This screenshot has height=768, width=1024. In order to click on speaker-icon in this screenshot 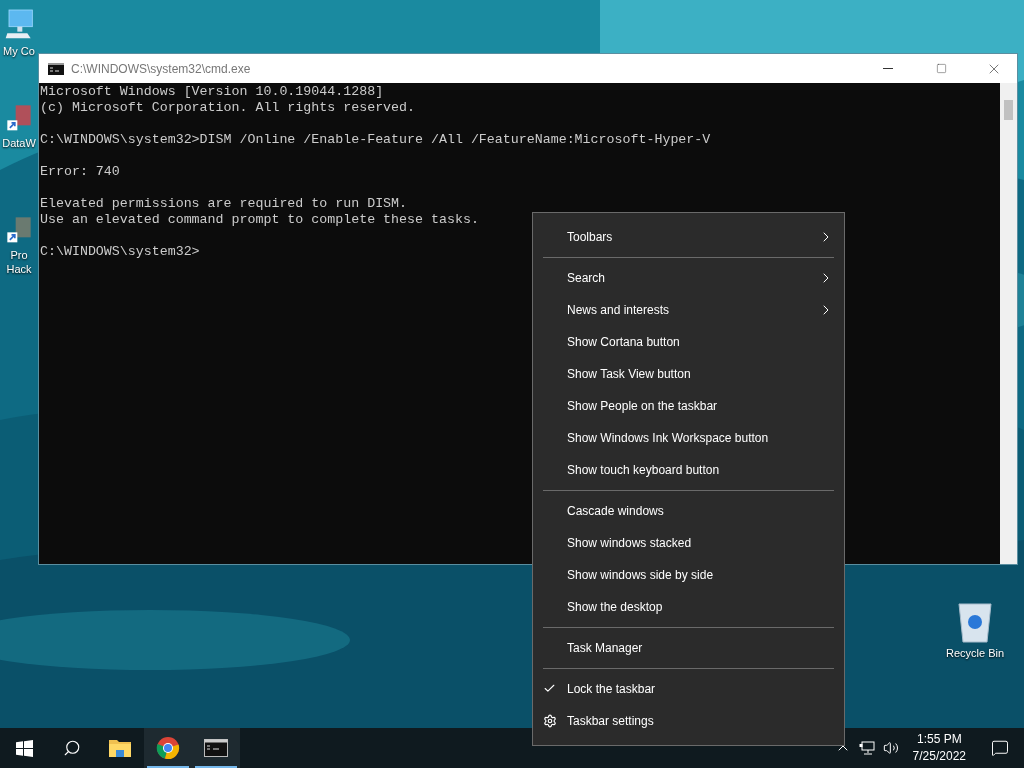, I will do `click(890, 748)`.